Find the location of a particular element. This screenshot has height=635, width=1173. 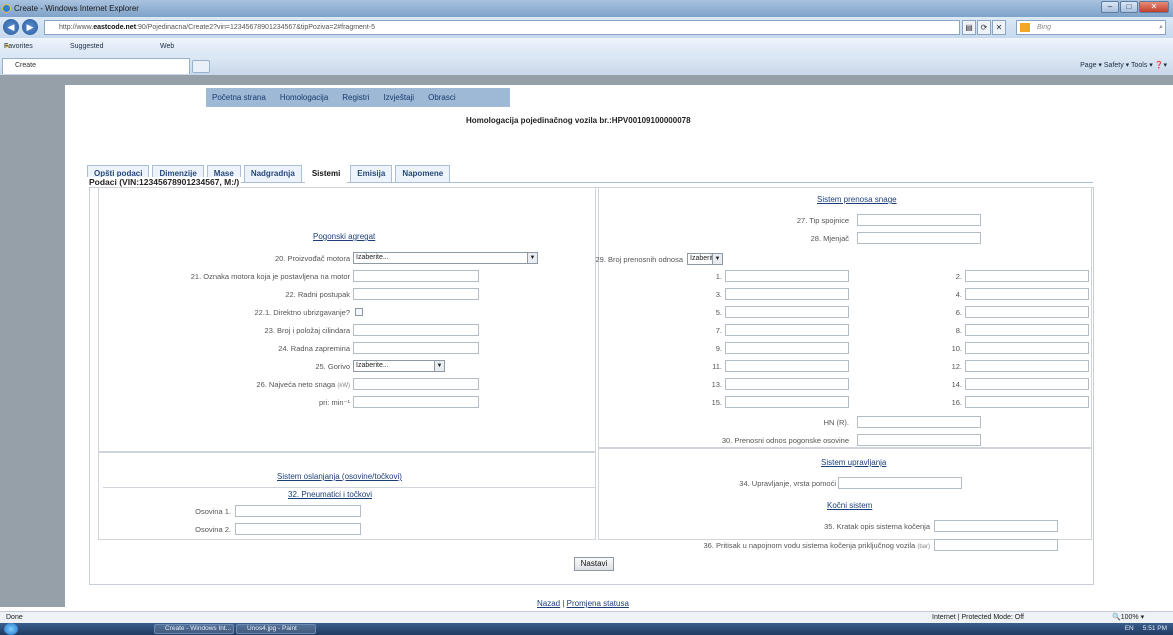

engine-code-input is located at coordinates (416, 276).